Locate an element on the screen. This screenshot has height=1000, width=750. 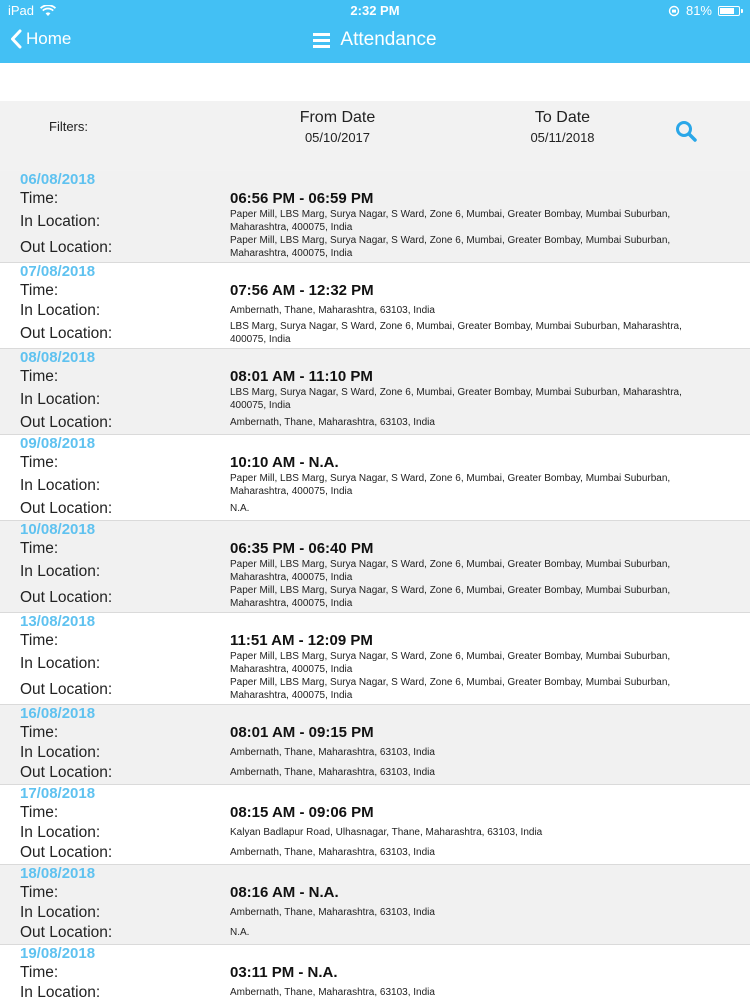
record-time: 08:16 AM - N.A. is located at coordinates (284, 892).